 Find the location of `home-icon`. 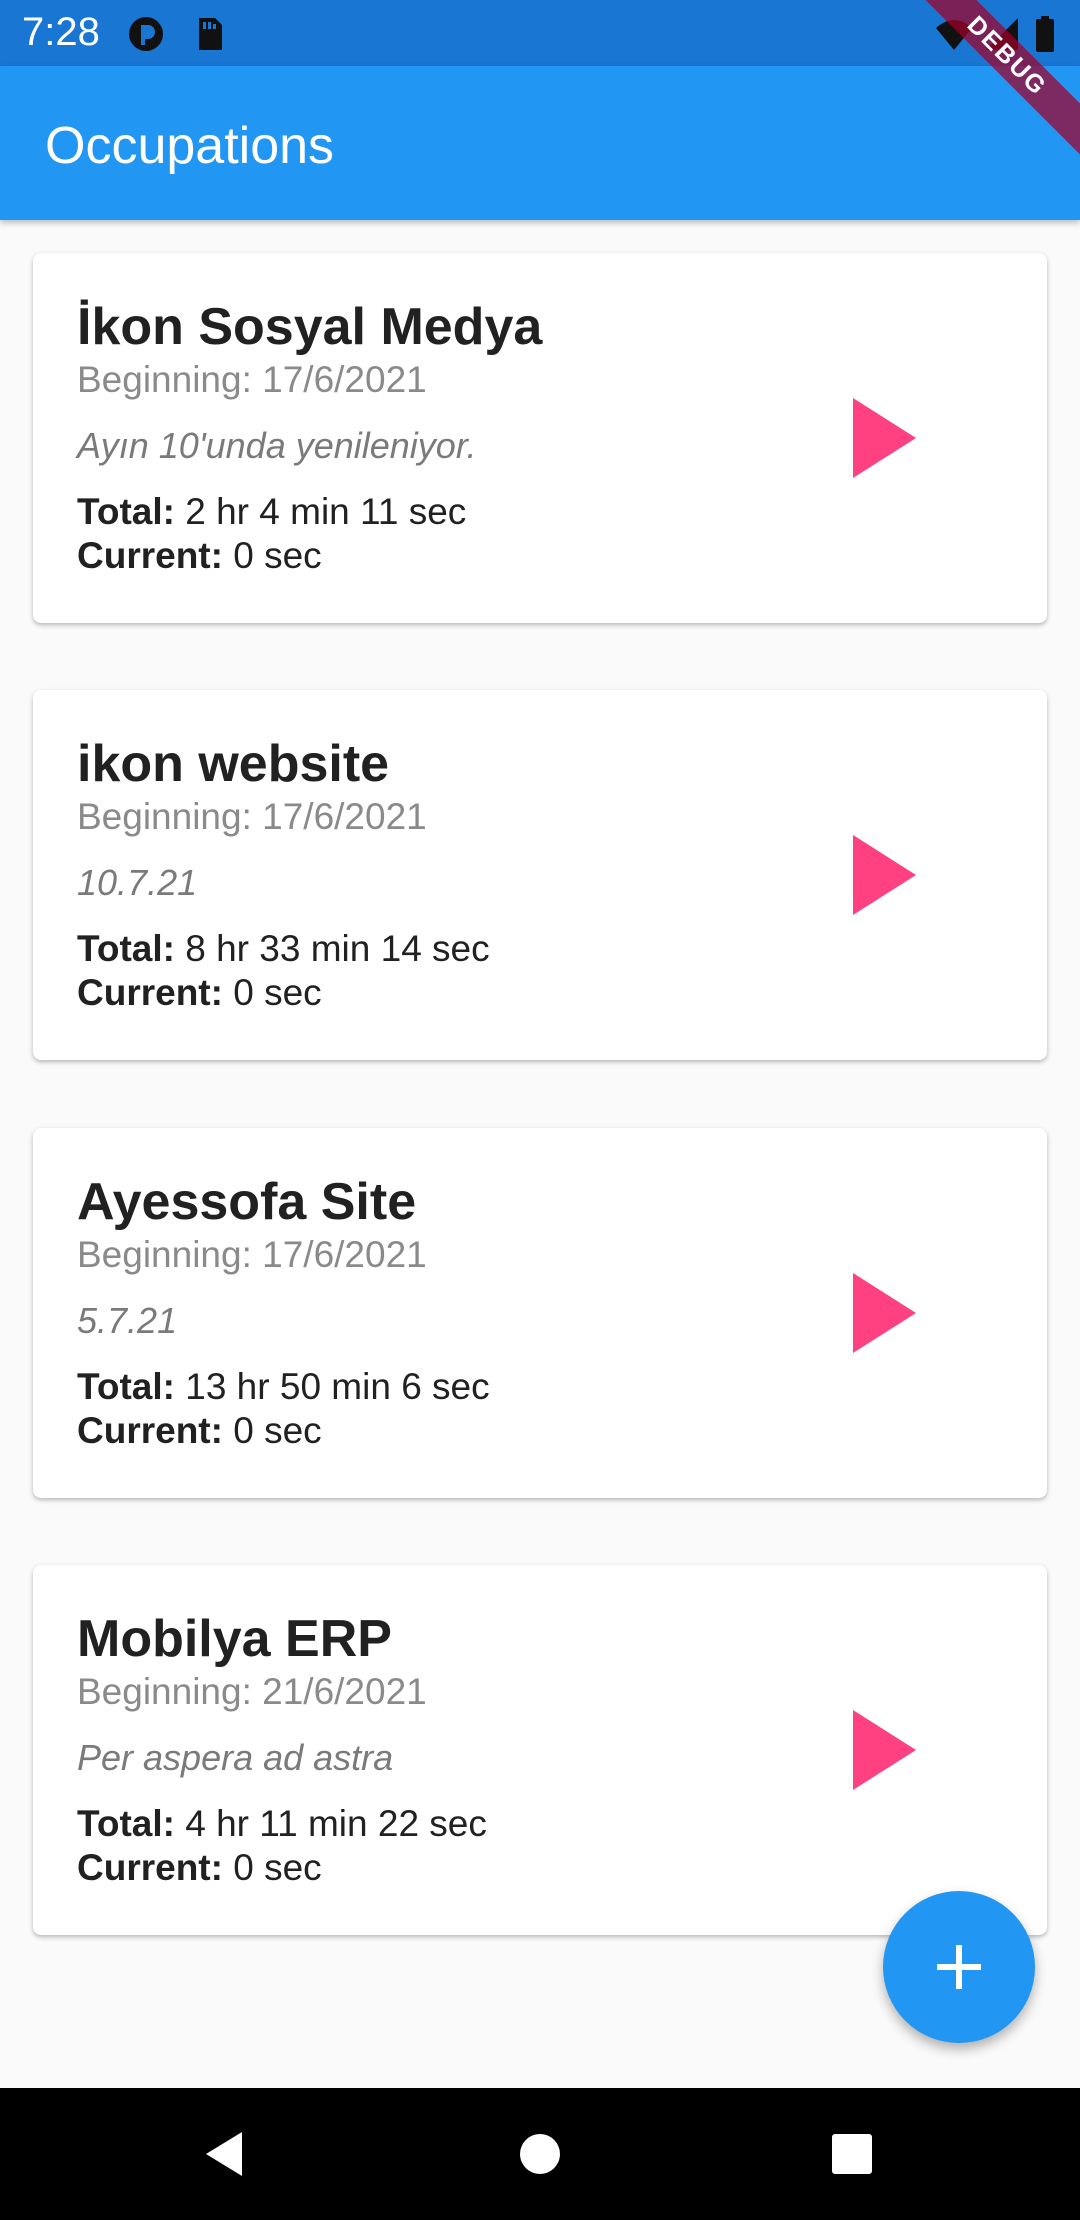

home-icon is located at coordinates (540, 2154).